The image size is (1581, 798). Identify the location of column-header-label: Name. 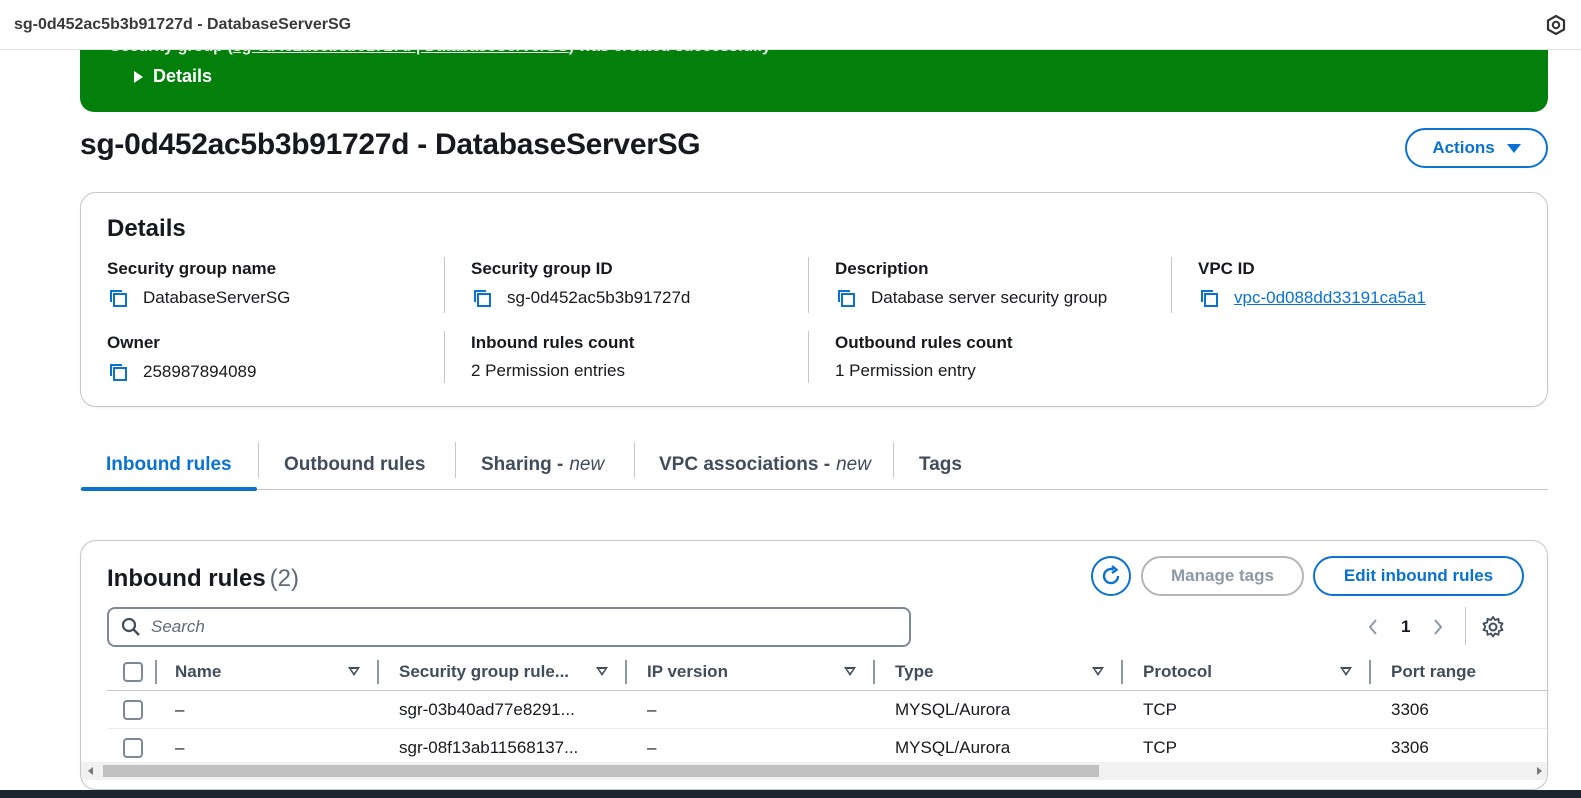
(198, 671).